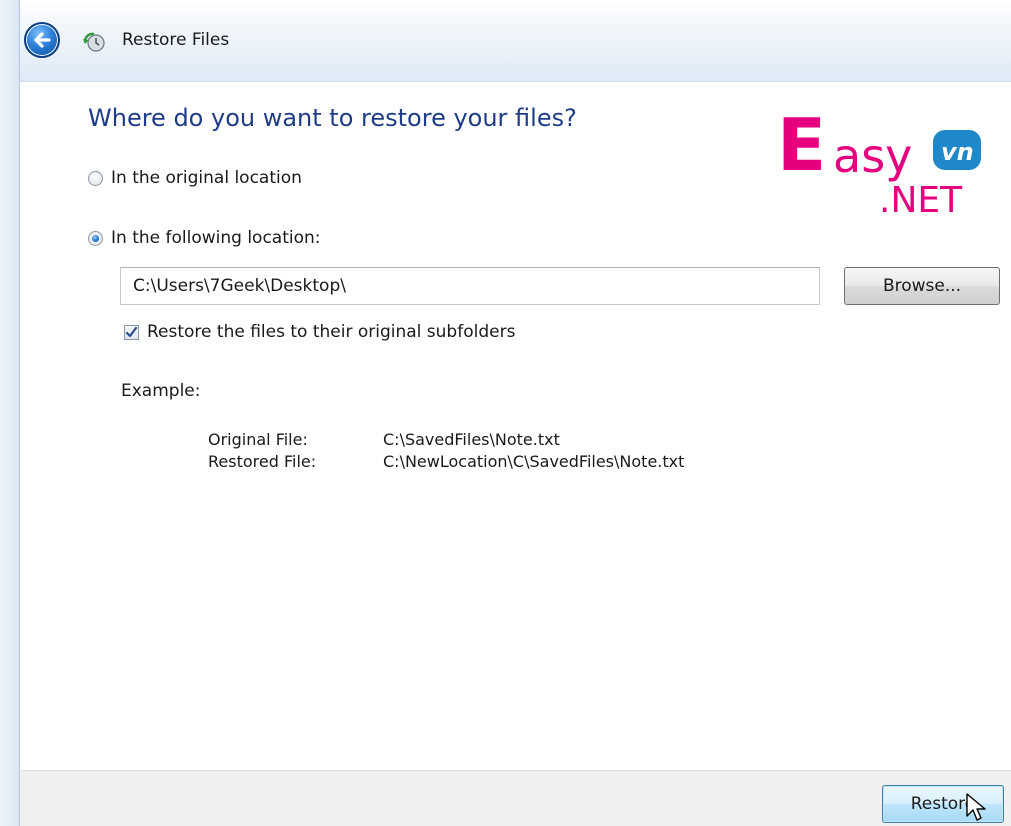 Image resolution: width=1011 pixels, height=826 pixels. I want to click on watermark-badge-text: vn, so click(957, 152).